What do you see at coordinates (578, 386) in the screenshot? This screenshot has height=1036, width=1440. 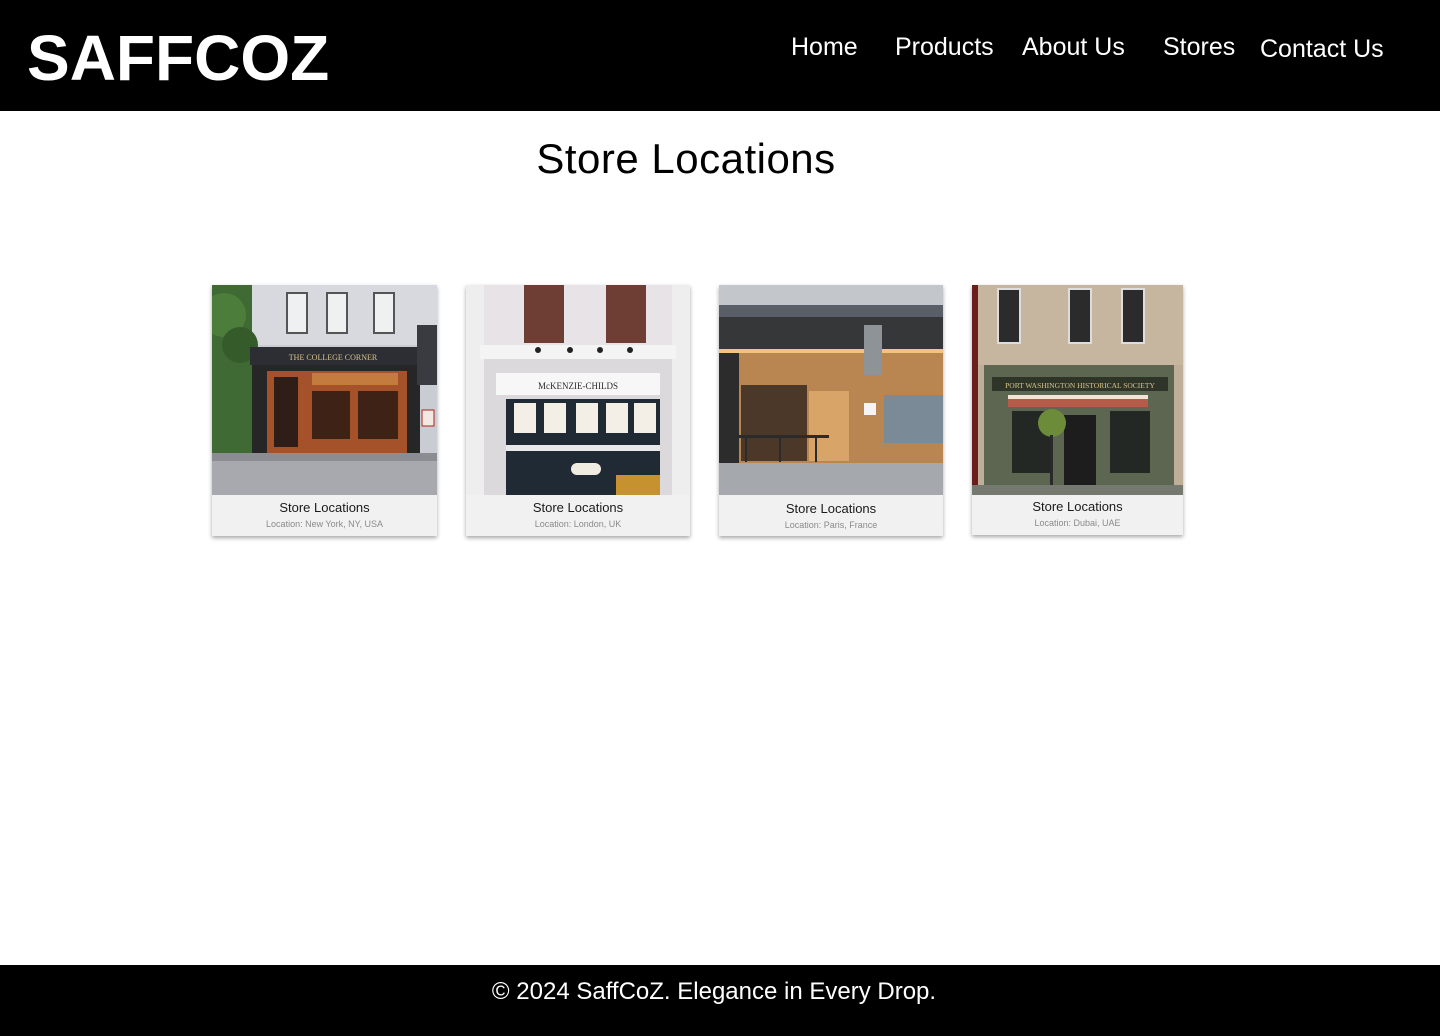 I see `store-sign-london: McKENZIE-CHILDS` at bounding box center [578, 386].